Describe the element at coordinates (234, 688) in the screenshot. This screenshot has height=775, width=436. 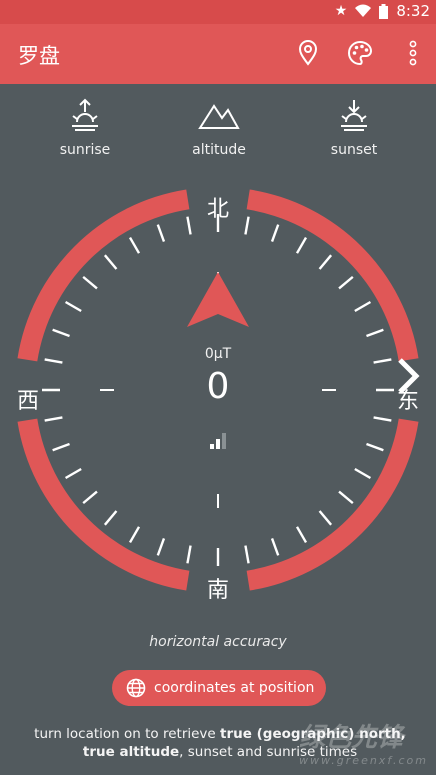
I see `coordinates-button-label: coordinates at position` at that location.